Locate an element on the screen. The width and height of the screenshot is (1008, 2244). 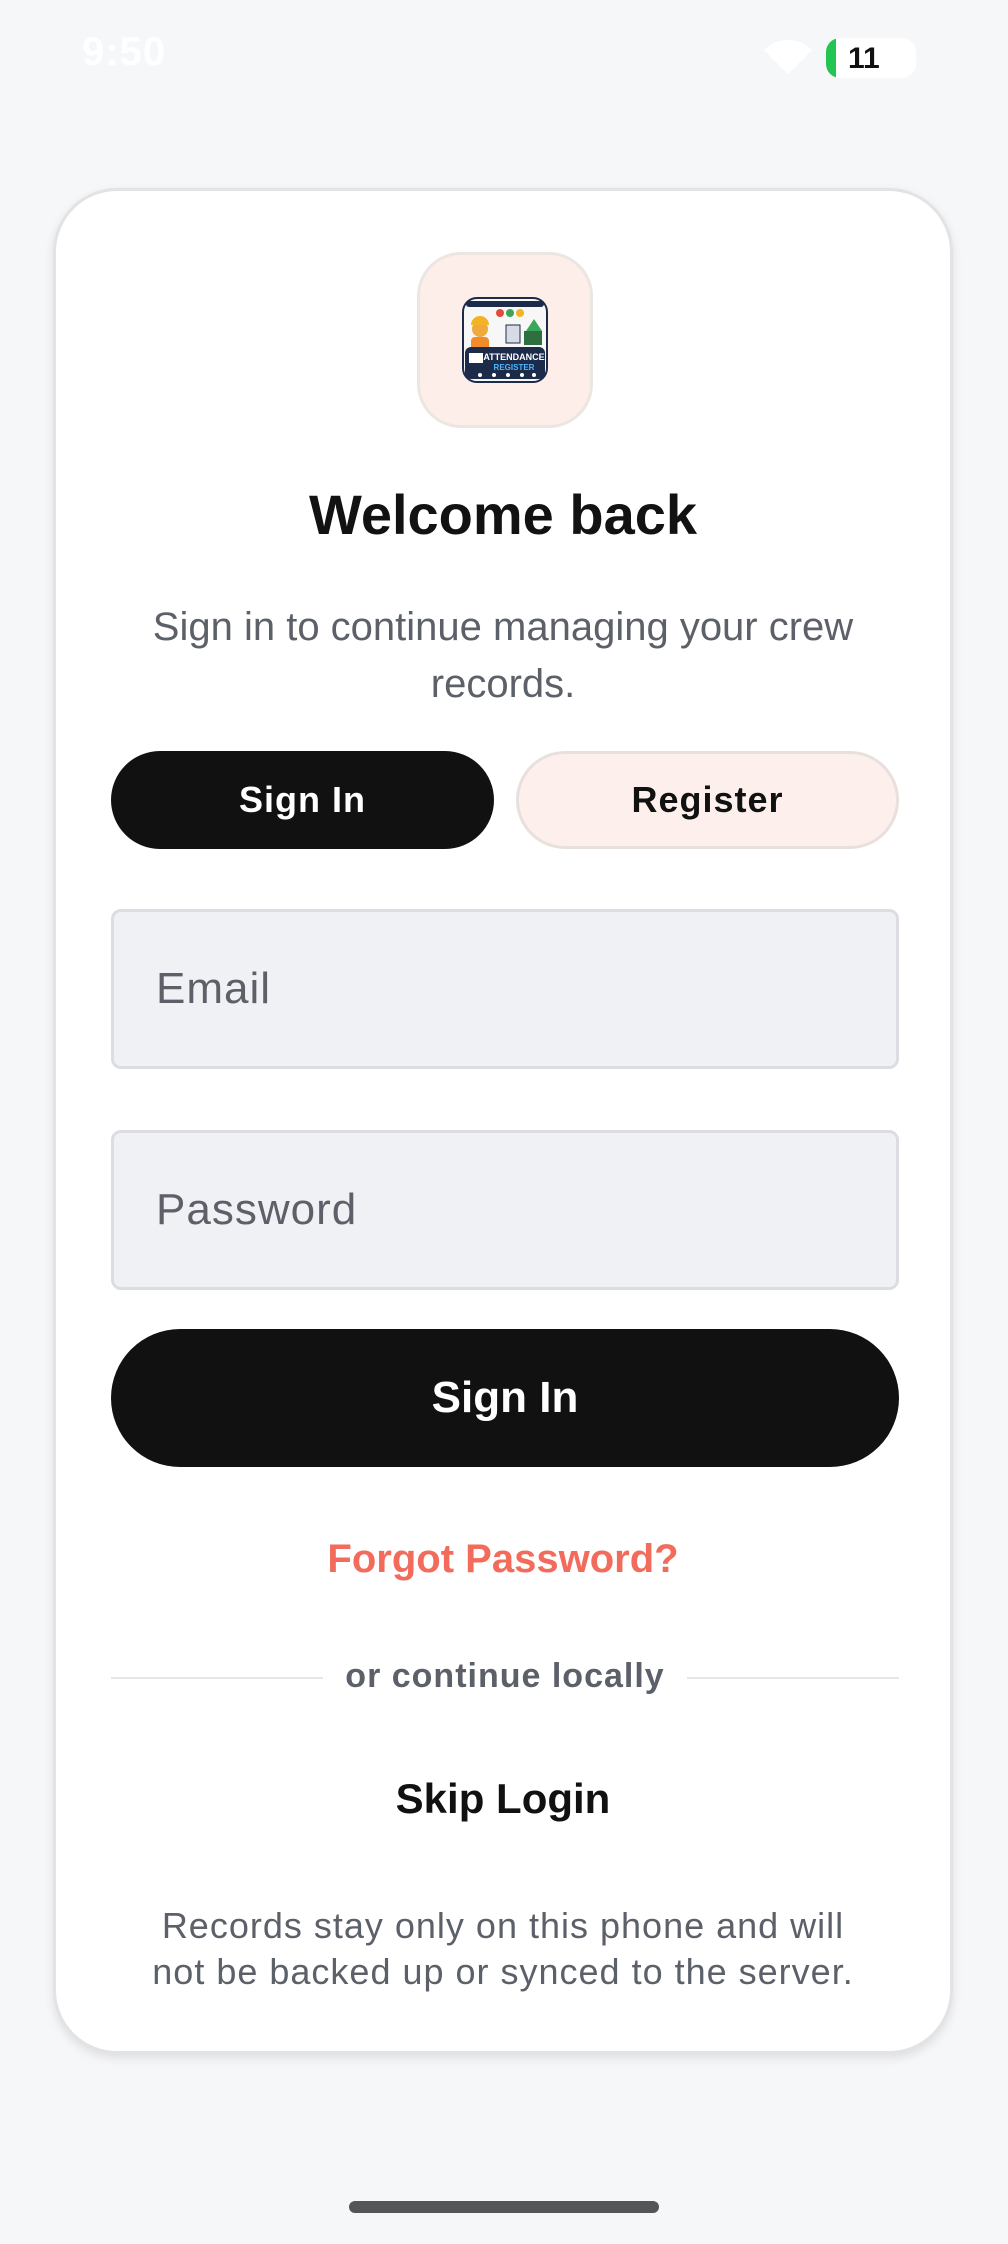
battery-icon: 11 is located at coordinates (871, 58).